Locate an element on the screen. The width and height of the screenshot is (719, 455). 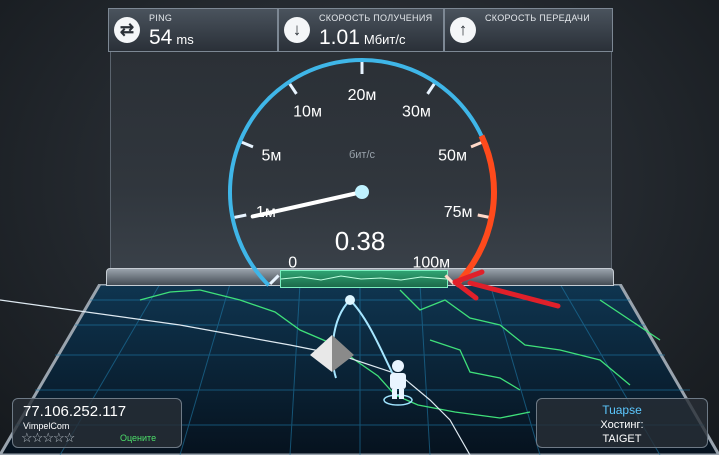
gauge-scale-label: 100м is located at coordinates (431, 262).